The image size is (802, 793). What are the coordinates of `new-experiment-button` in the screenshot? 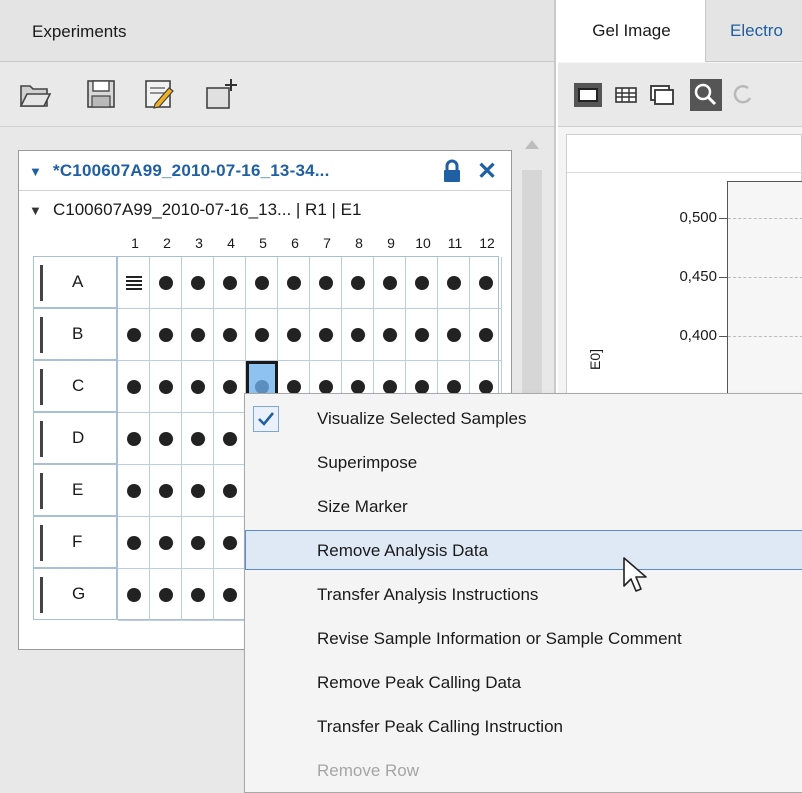 It's located at (221, 94).